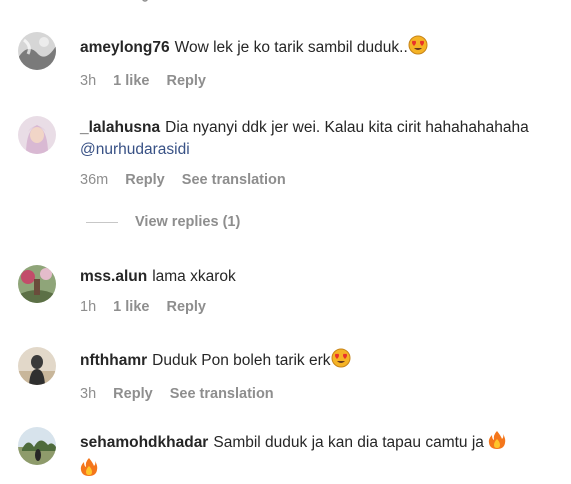 This screenshot has height=484, width=571. I want to click on comment-meta: 36m Reply See translation, so click(315, 180).